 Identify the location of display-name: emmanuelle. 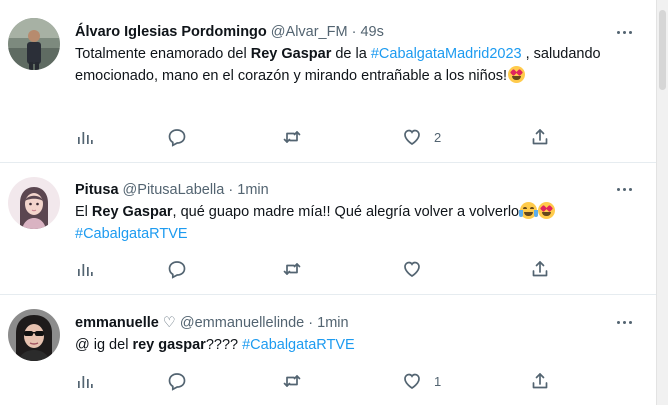
(117, 323).